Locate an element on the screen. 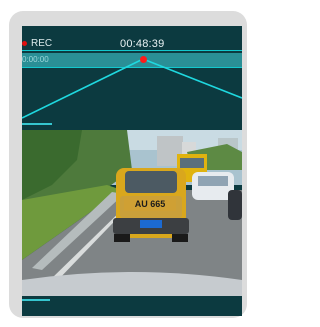  playhead-marker is located at coordinates (143, 59).